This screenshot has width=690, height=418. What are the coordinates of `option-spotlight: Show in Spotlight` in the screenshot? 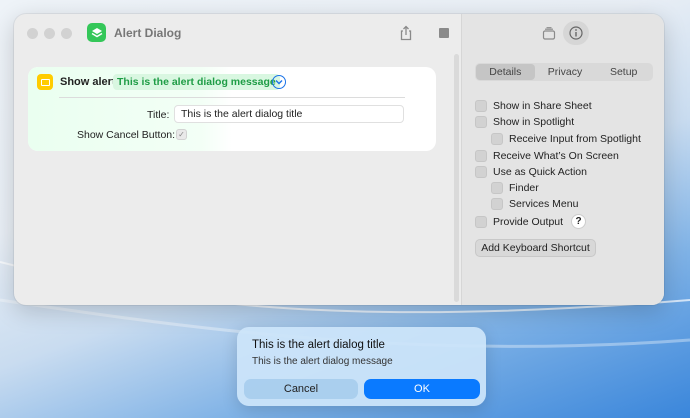 It's located at (524, 122).